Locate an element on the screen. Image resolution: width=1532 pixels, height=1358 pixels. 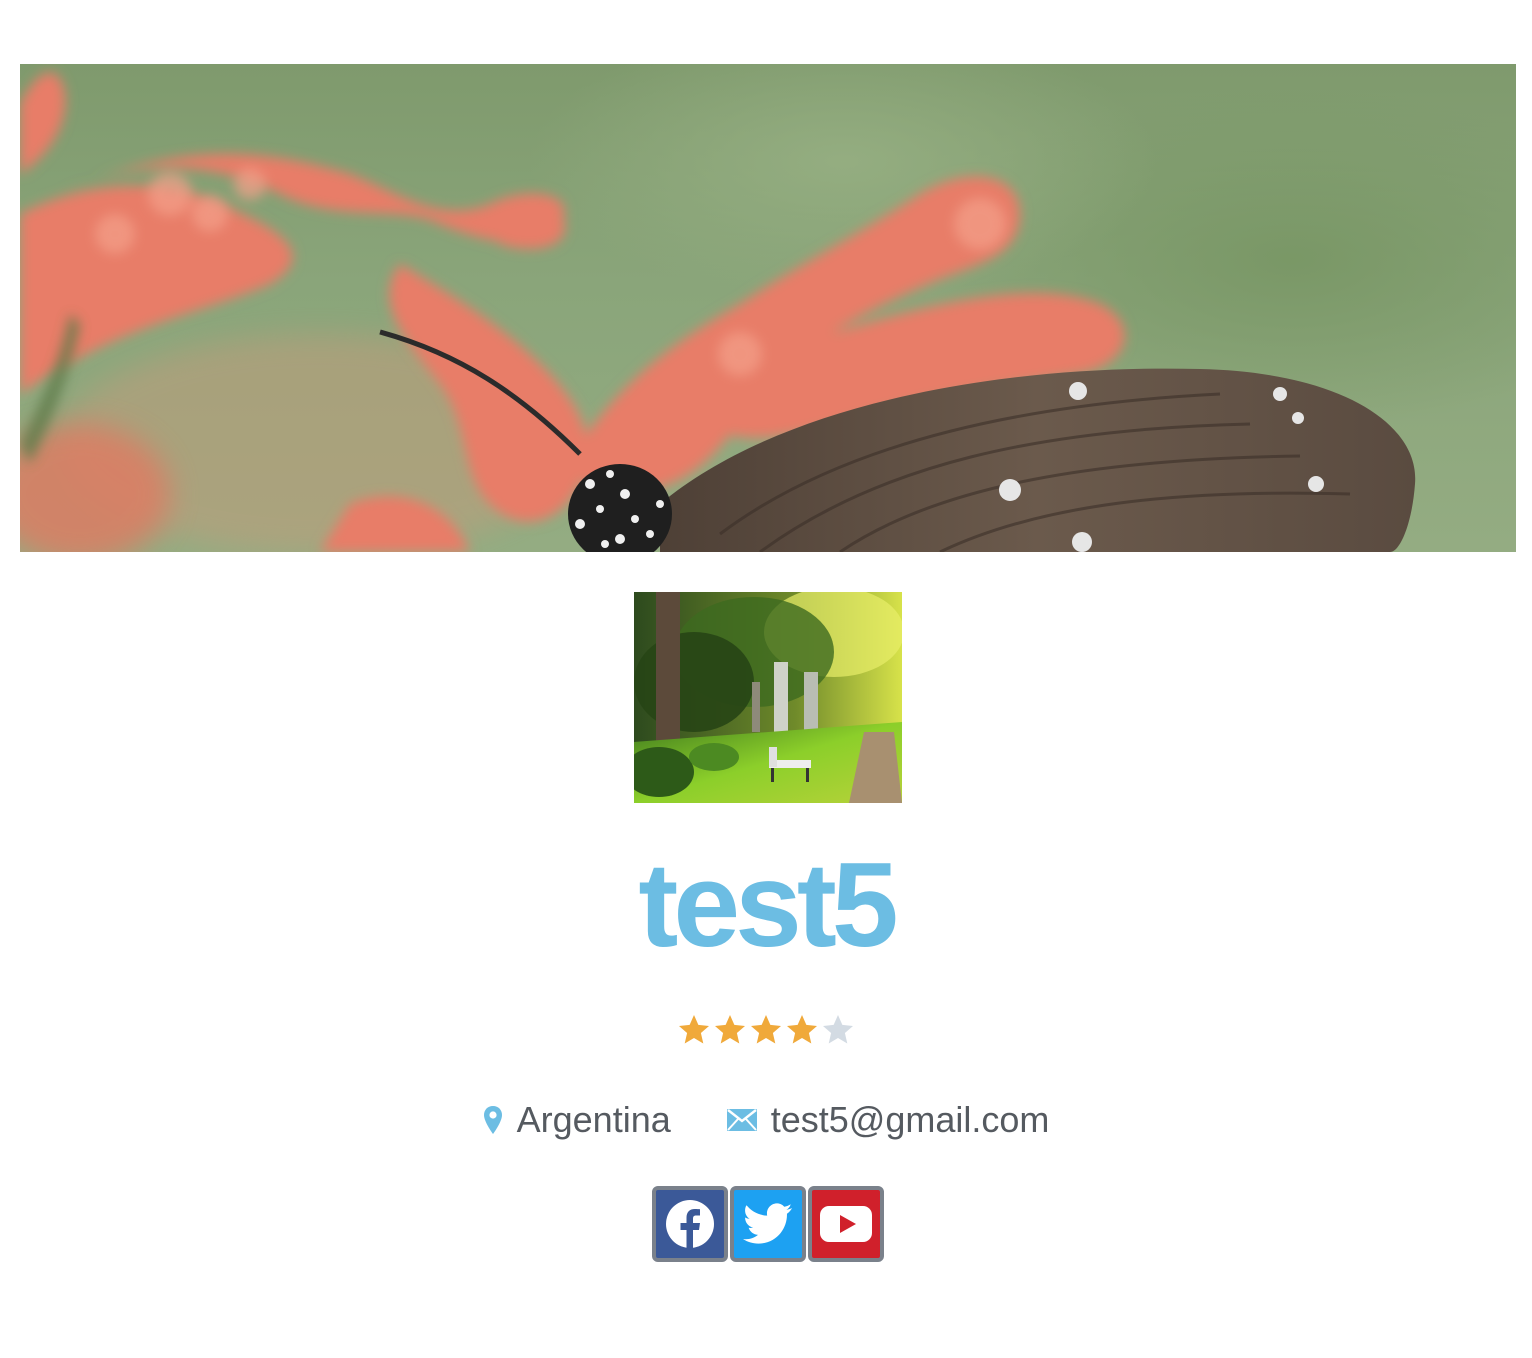
contact-info: Argentina test5@gmail.com is located at coordinates (766, 1120).